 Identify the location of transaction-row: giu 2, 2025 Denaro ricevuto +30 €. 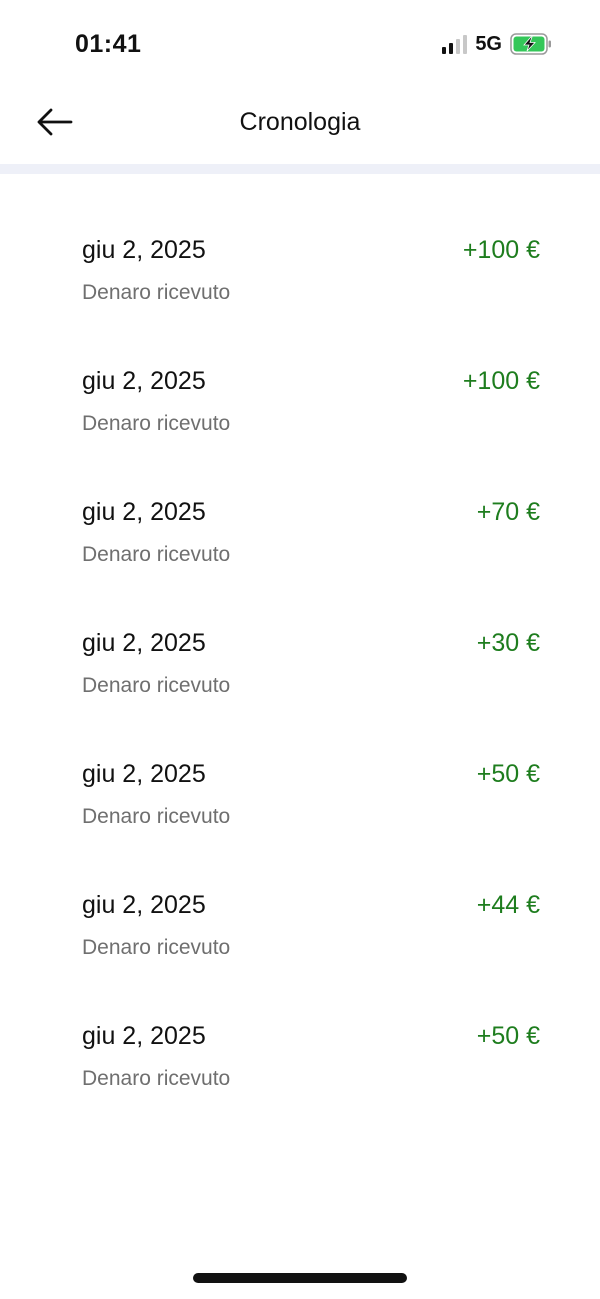
(300, 673).